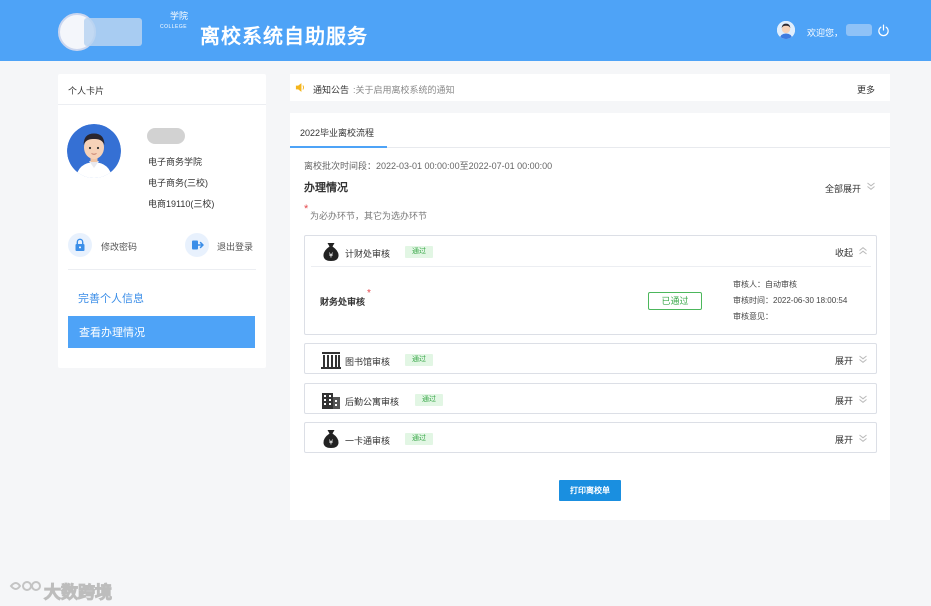 The image size is (931, 606). Describe the element at coordinates (235, 246) in the screenshot. I see `logout-label: 退出登录` at that location.